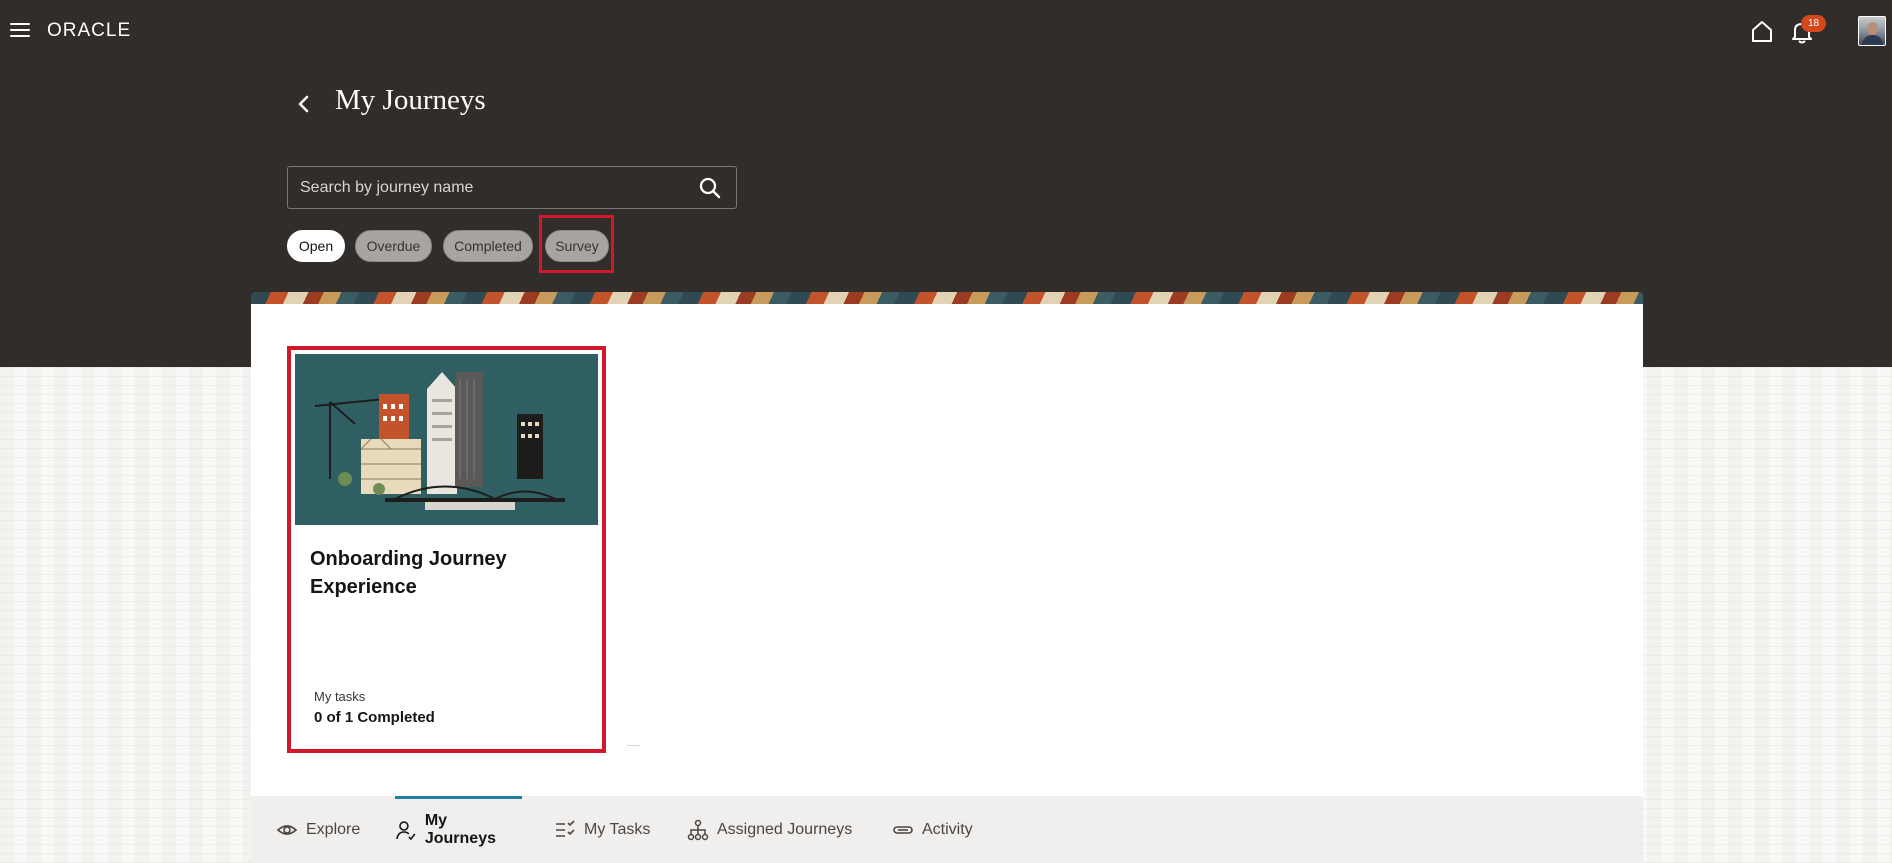  I want to click on tab-activity-label: Activity, so click(947, 829).